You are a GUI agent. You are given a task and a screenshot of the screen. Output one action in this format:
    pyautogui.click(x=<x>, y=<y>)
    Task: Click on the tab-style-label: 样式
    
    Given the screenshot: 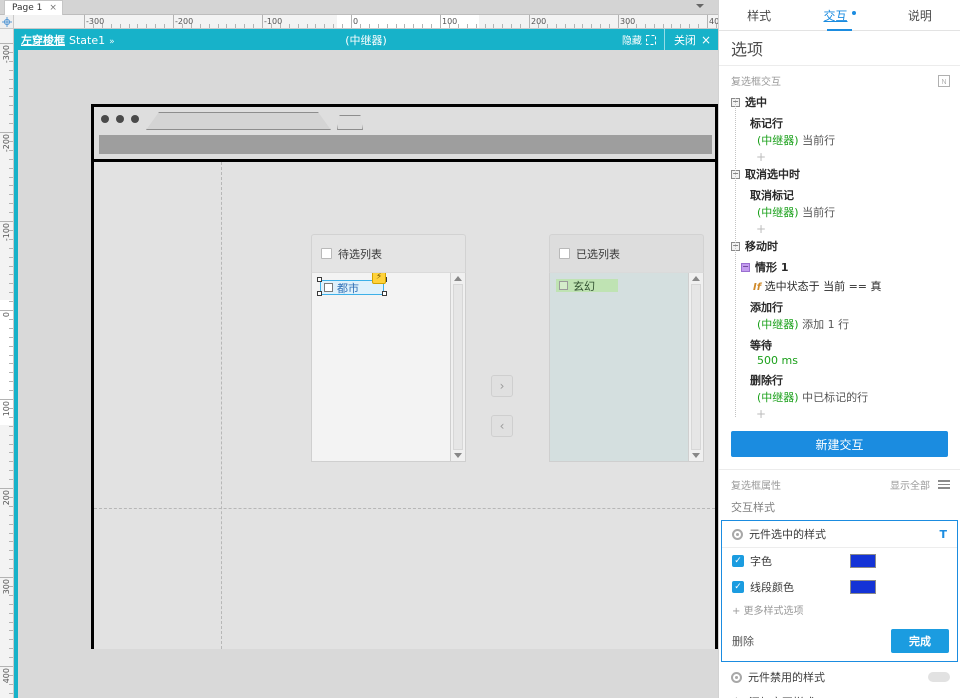 What is the action you would take?
    pyautogui.click(x=759, y=15)
    